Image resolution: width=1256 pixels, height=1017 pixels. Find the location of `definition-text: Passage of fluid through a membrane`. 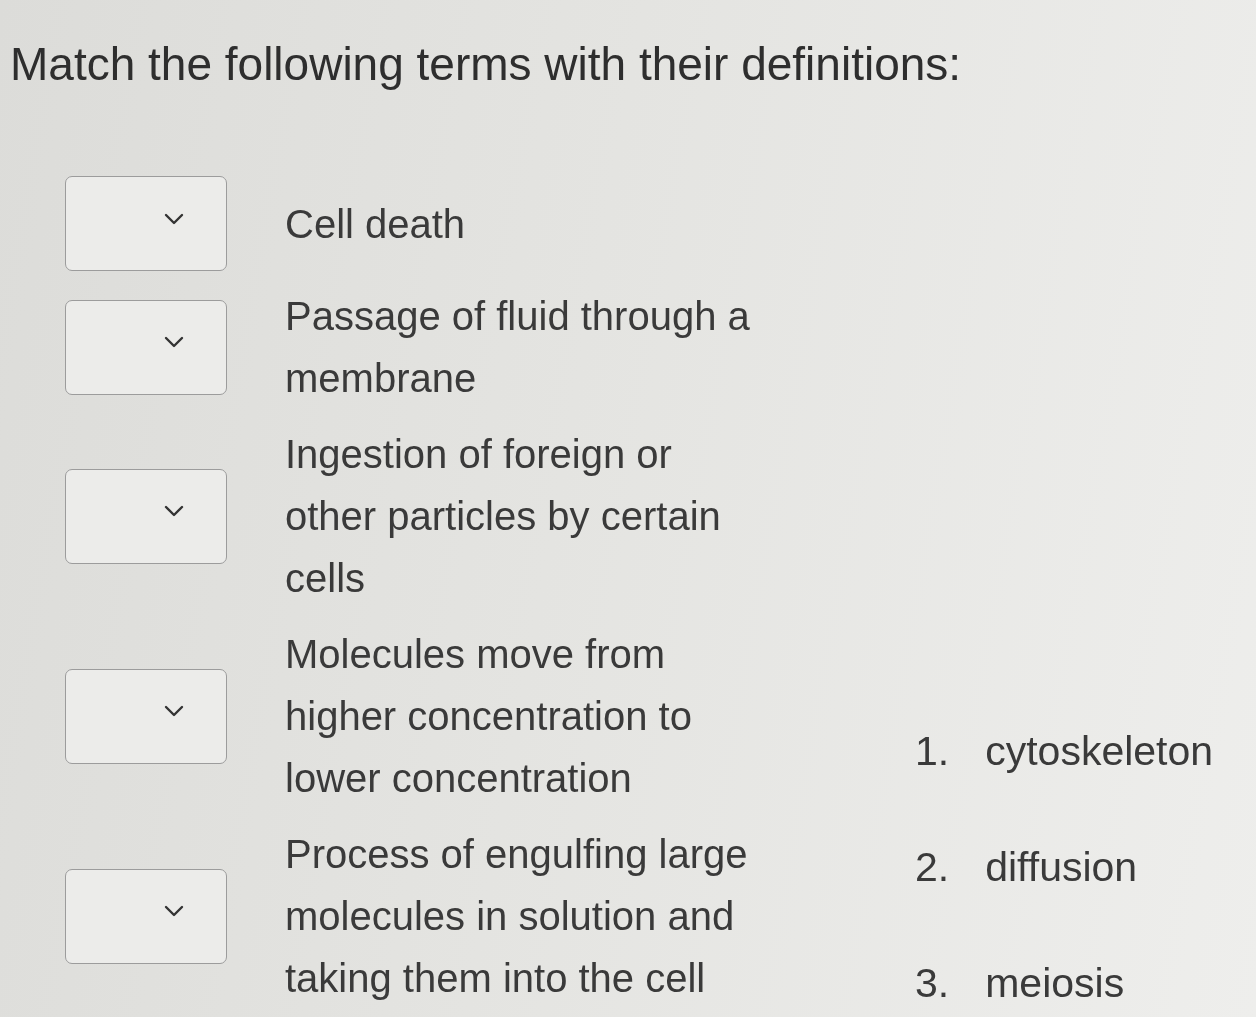

definition-text: Passage of fluid through a membrane is located at coordinates (518, 347).